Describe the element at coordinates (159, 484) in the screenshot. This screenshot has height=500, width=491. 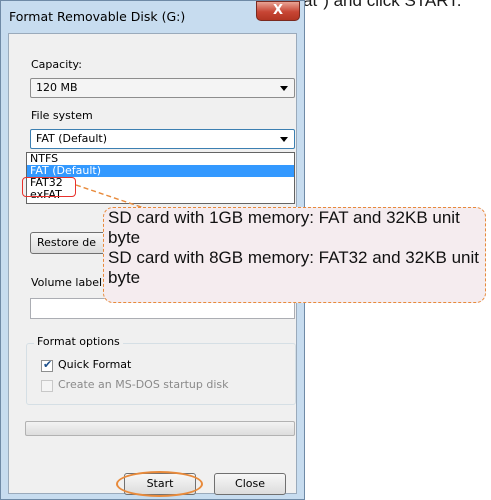
I see `start-highlight-oval` at that location.